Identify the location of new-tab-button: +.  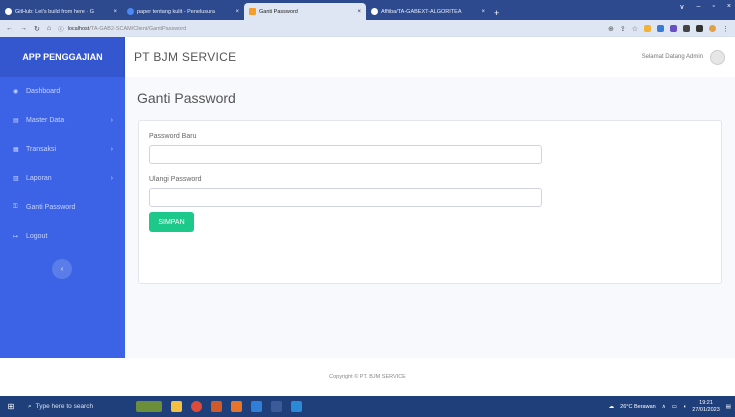
(496, 14).